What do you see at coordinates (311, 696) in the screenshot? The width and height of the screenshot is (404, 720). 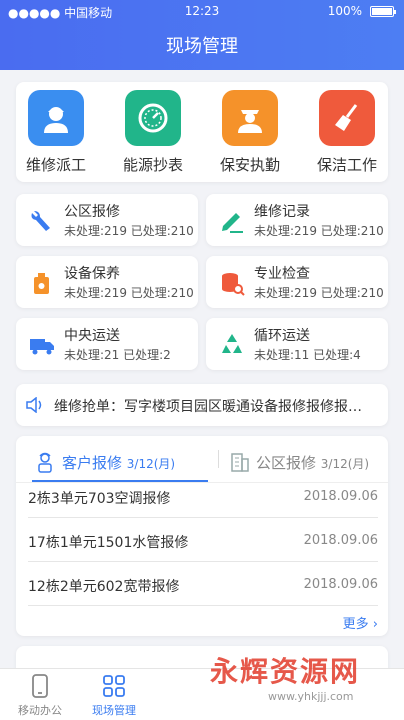 I see `watermark-url: www.yhkjjj.com` at bounding box center [311, 696].